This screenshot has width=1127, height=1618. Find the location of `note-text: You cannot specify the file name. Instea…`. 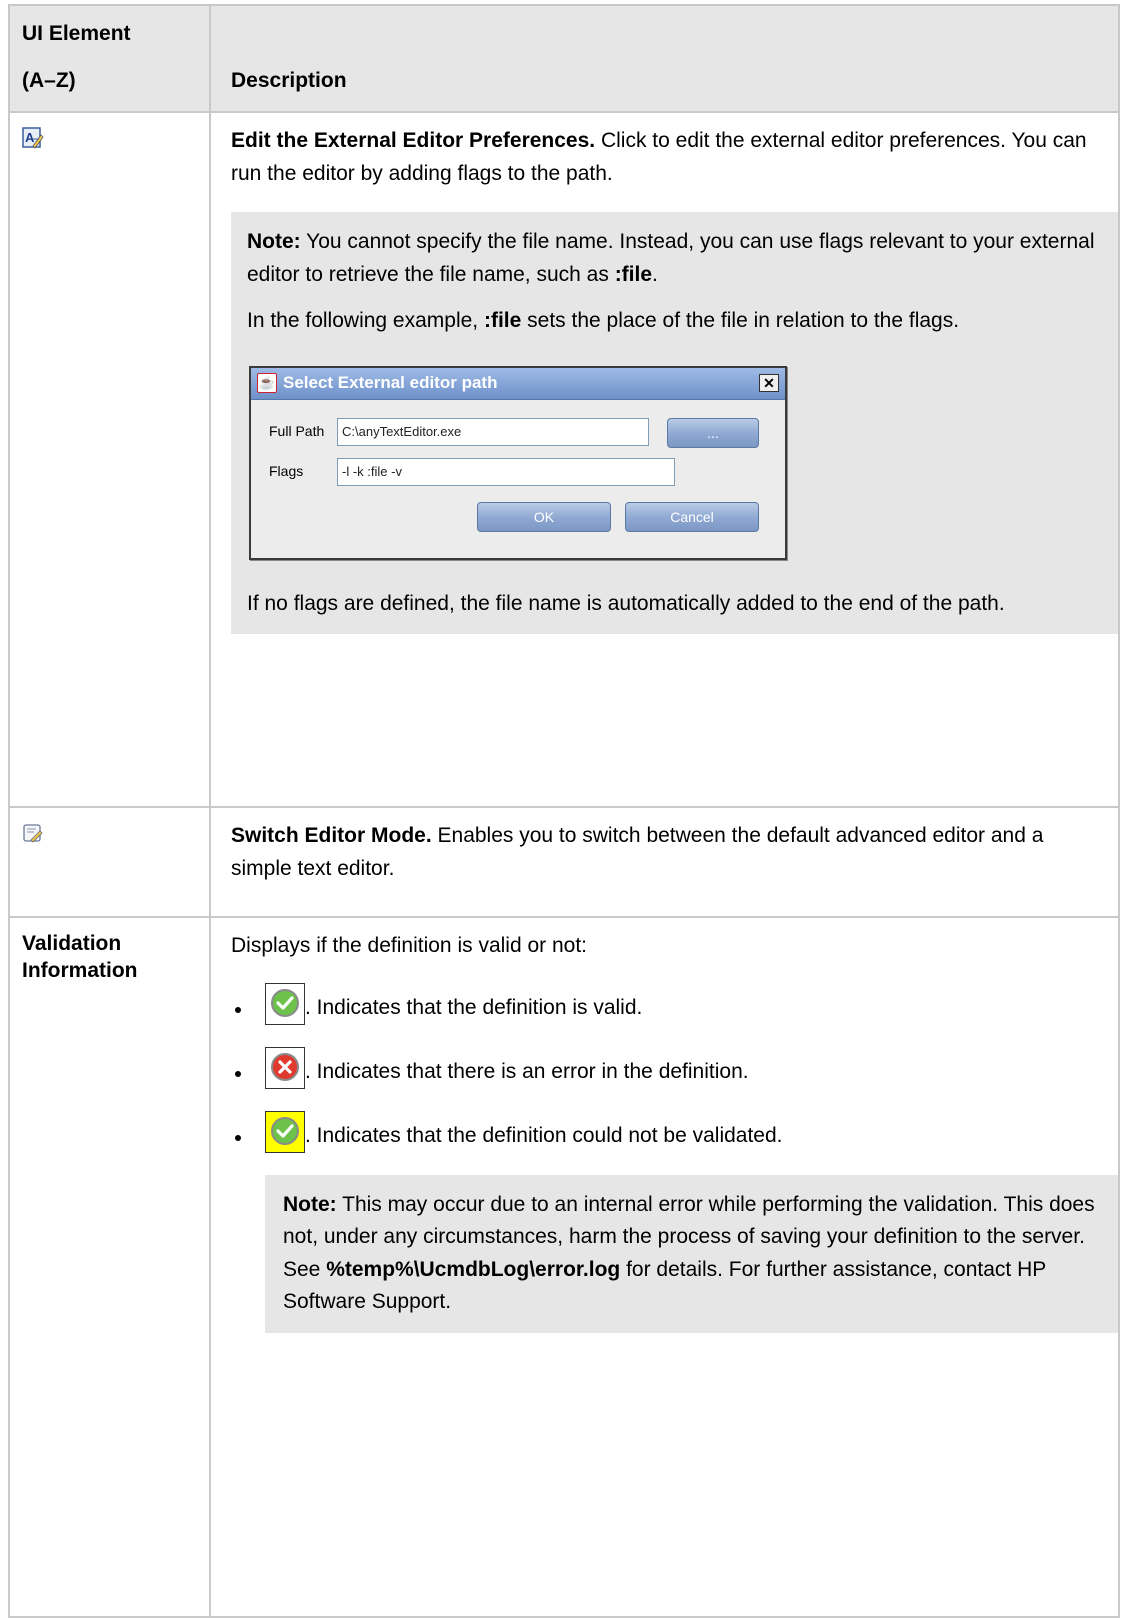

note-text: You cannot specify the file name. Instea… is located at coordinates (671, 258).